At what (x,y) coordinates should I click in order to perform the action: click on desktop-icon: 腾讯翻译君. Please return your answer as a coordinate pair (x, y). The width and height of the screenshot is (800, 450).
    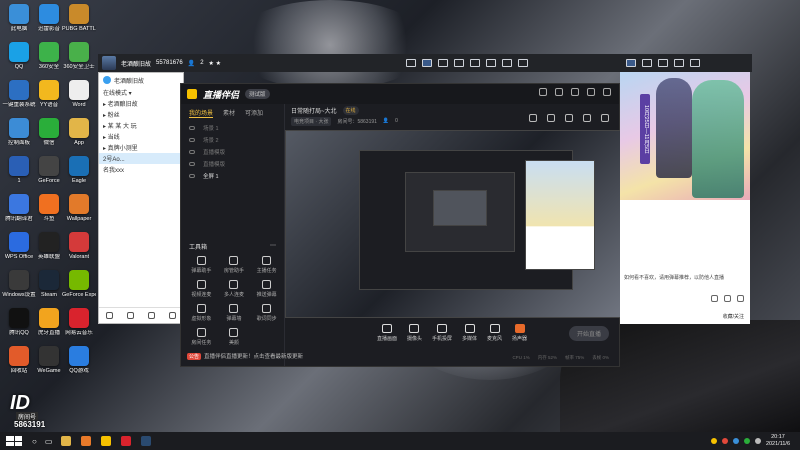
    Looking at the image, I should click on (19, 211).